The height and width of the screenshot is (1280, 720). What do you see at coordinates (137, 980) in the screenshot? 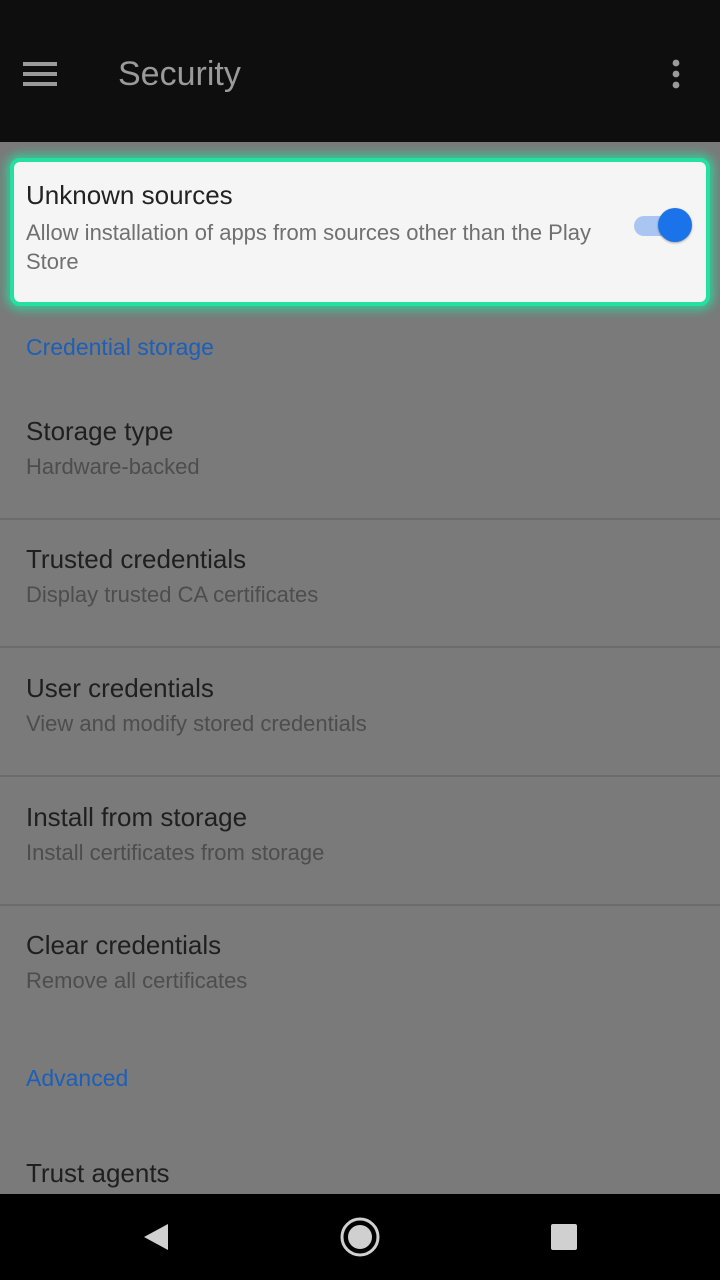
I see `list-item-summary: Remove all certificates` at bounding box center [137, 980].